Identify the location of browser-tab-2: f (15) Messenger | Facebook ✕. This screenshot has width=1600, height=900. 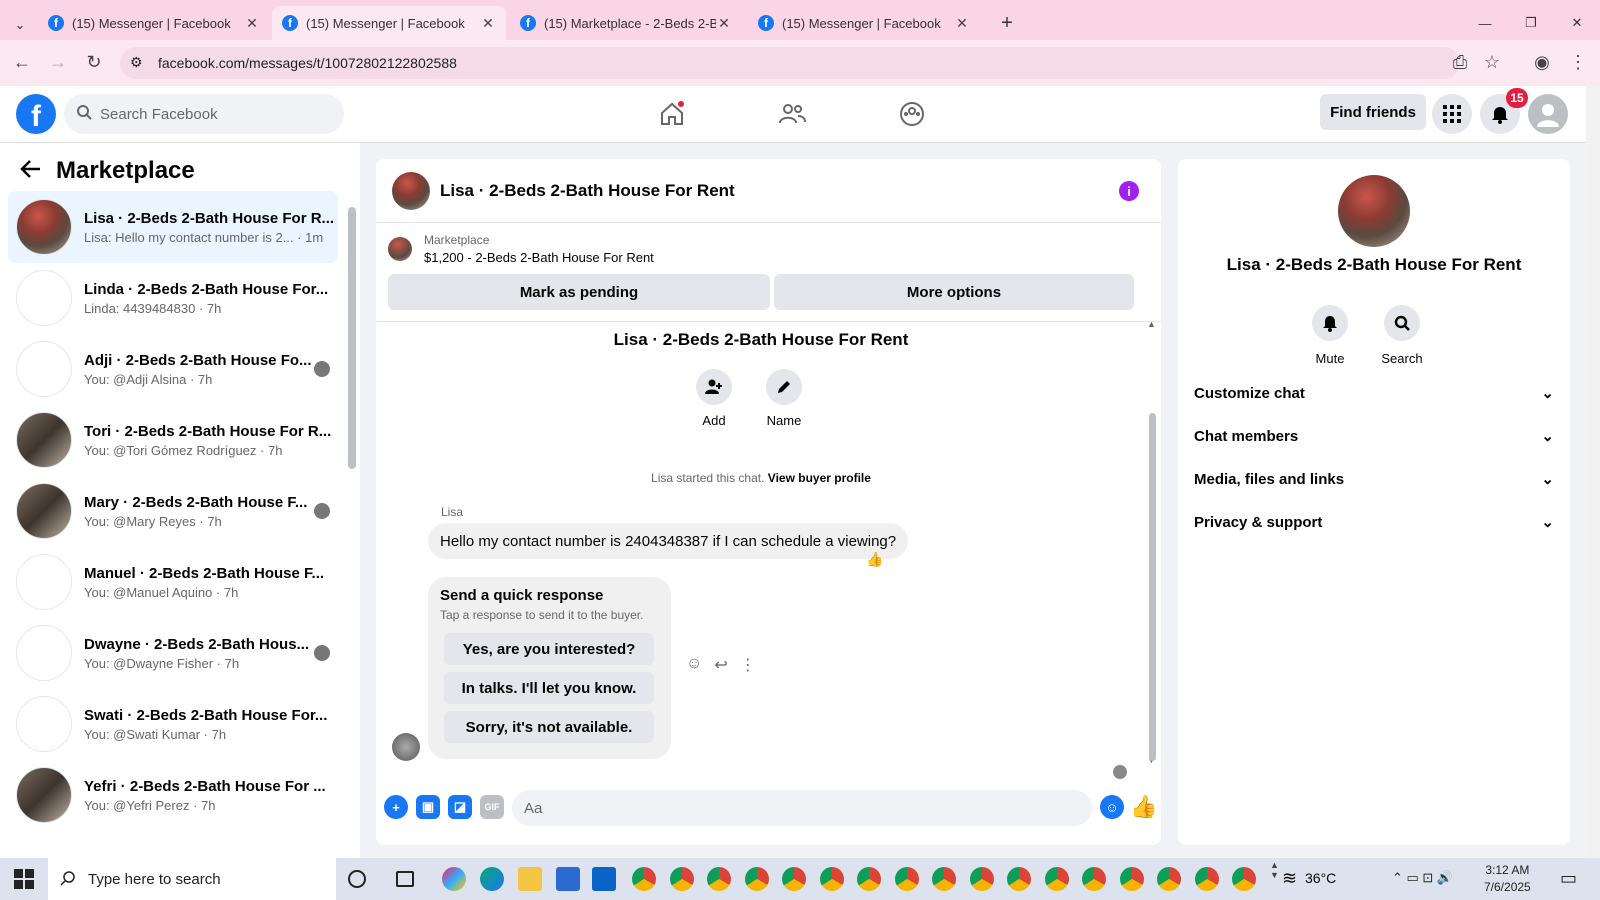
(389, 23).